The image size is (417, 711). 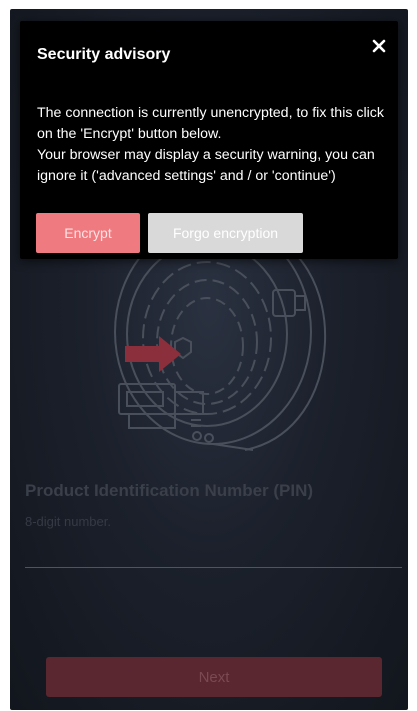 I want to click on pin-field-label: Product Identification Number (PIN), so click(x=169, y=490).